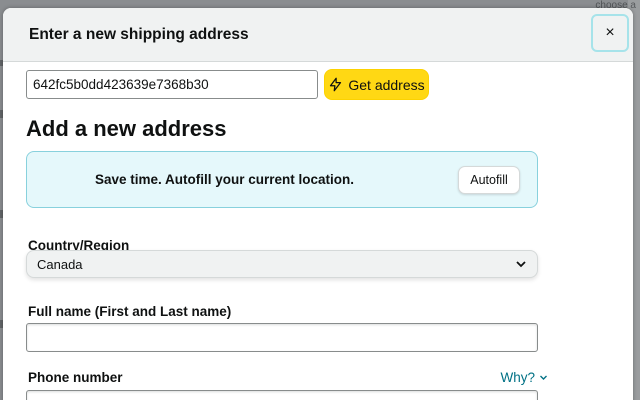  I want to click on form-heading: Add a new address, so click(126, 128).